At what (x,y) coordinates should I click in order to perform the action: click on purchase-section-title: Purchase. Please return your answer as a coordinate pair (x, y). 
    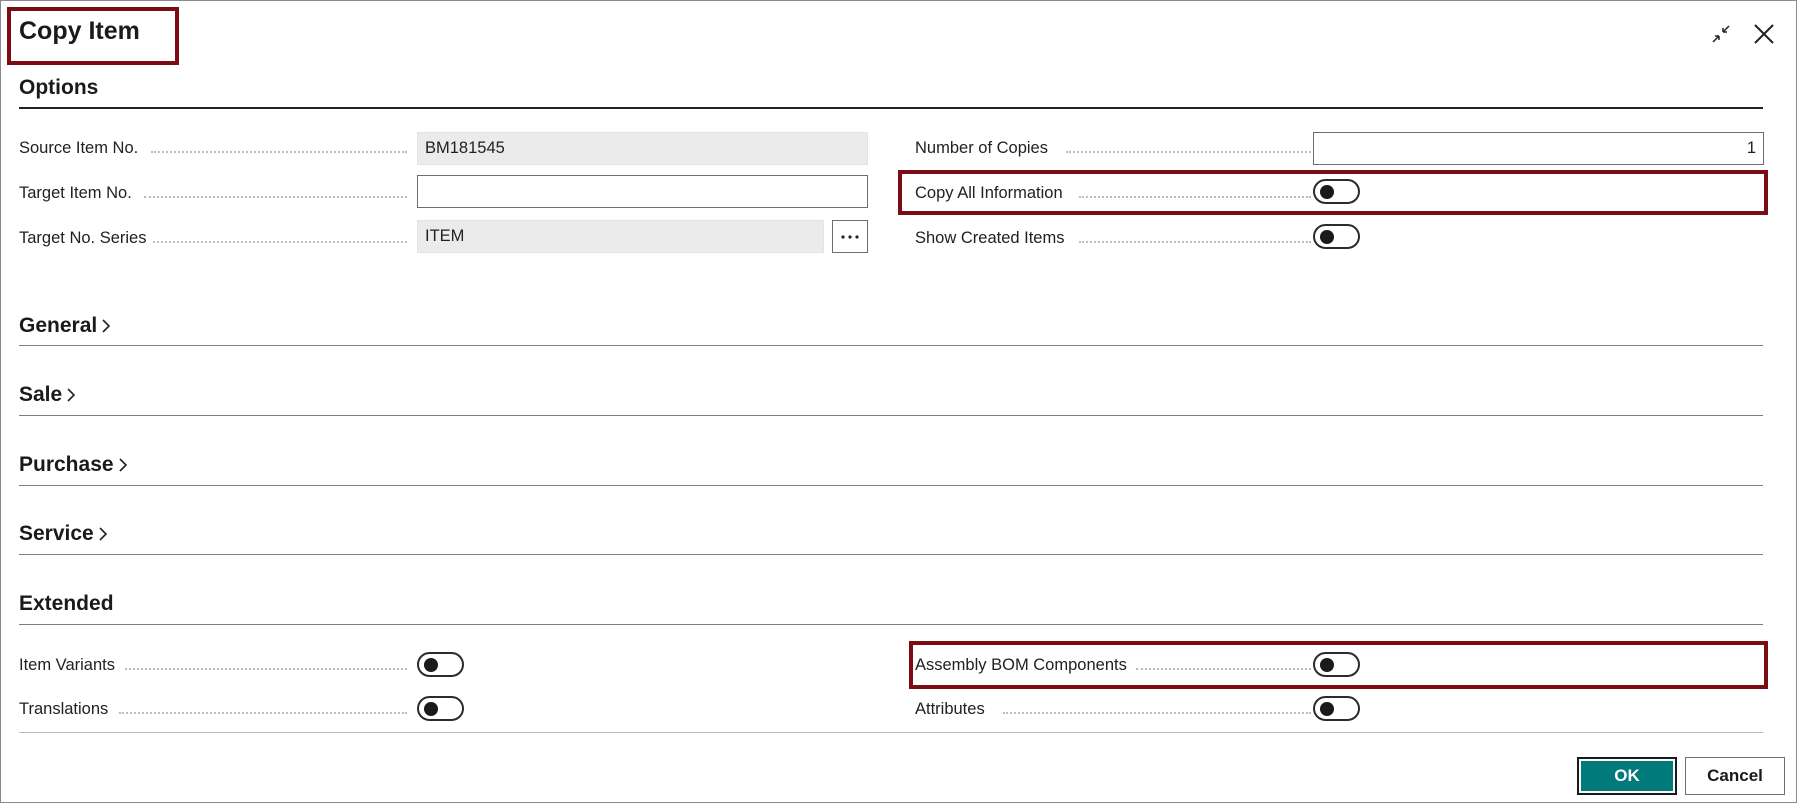
    Looking at the image, I should click on (66, 464).